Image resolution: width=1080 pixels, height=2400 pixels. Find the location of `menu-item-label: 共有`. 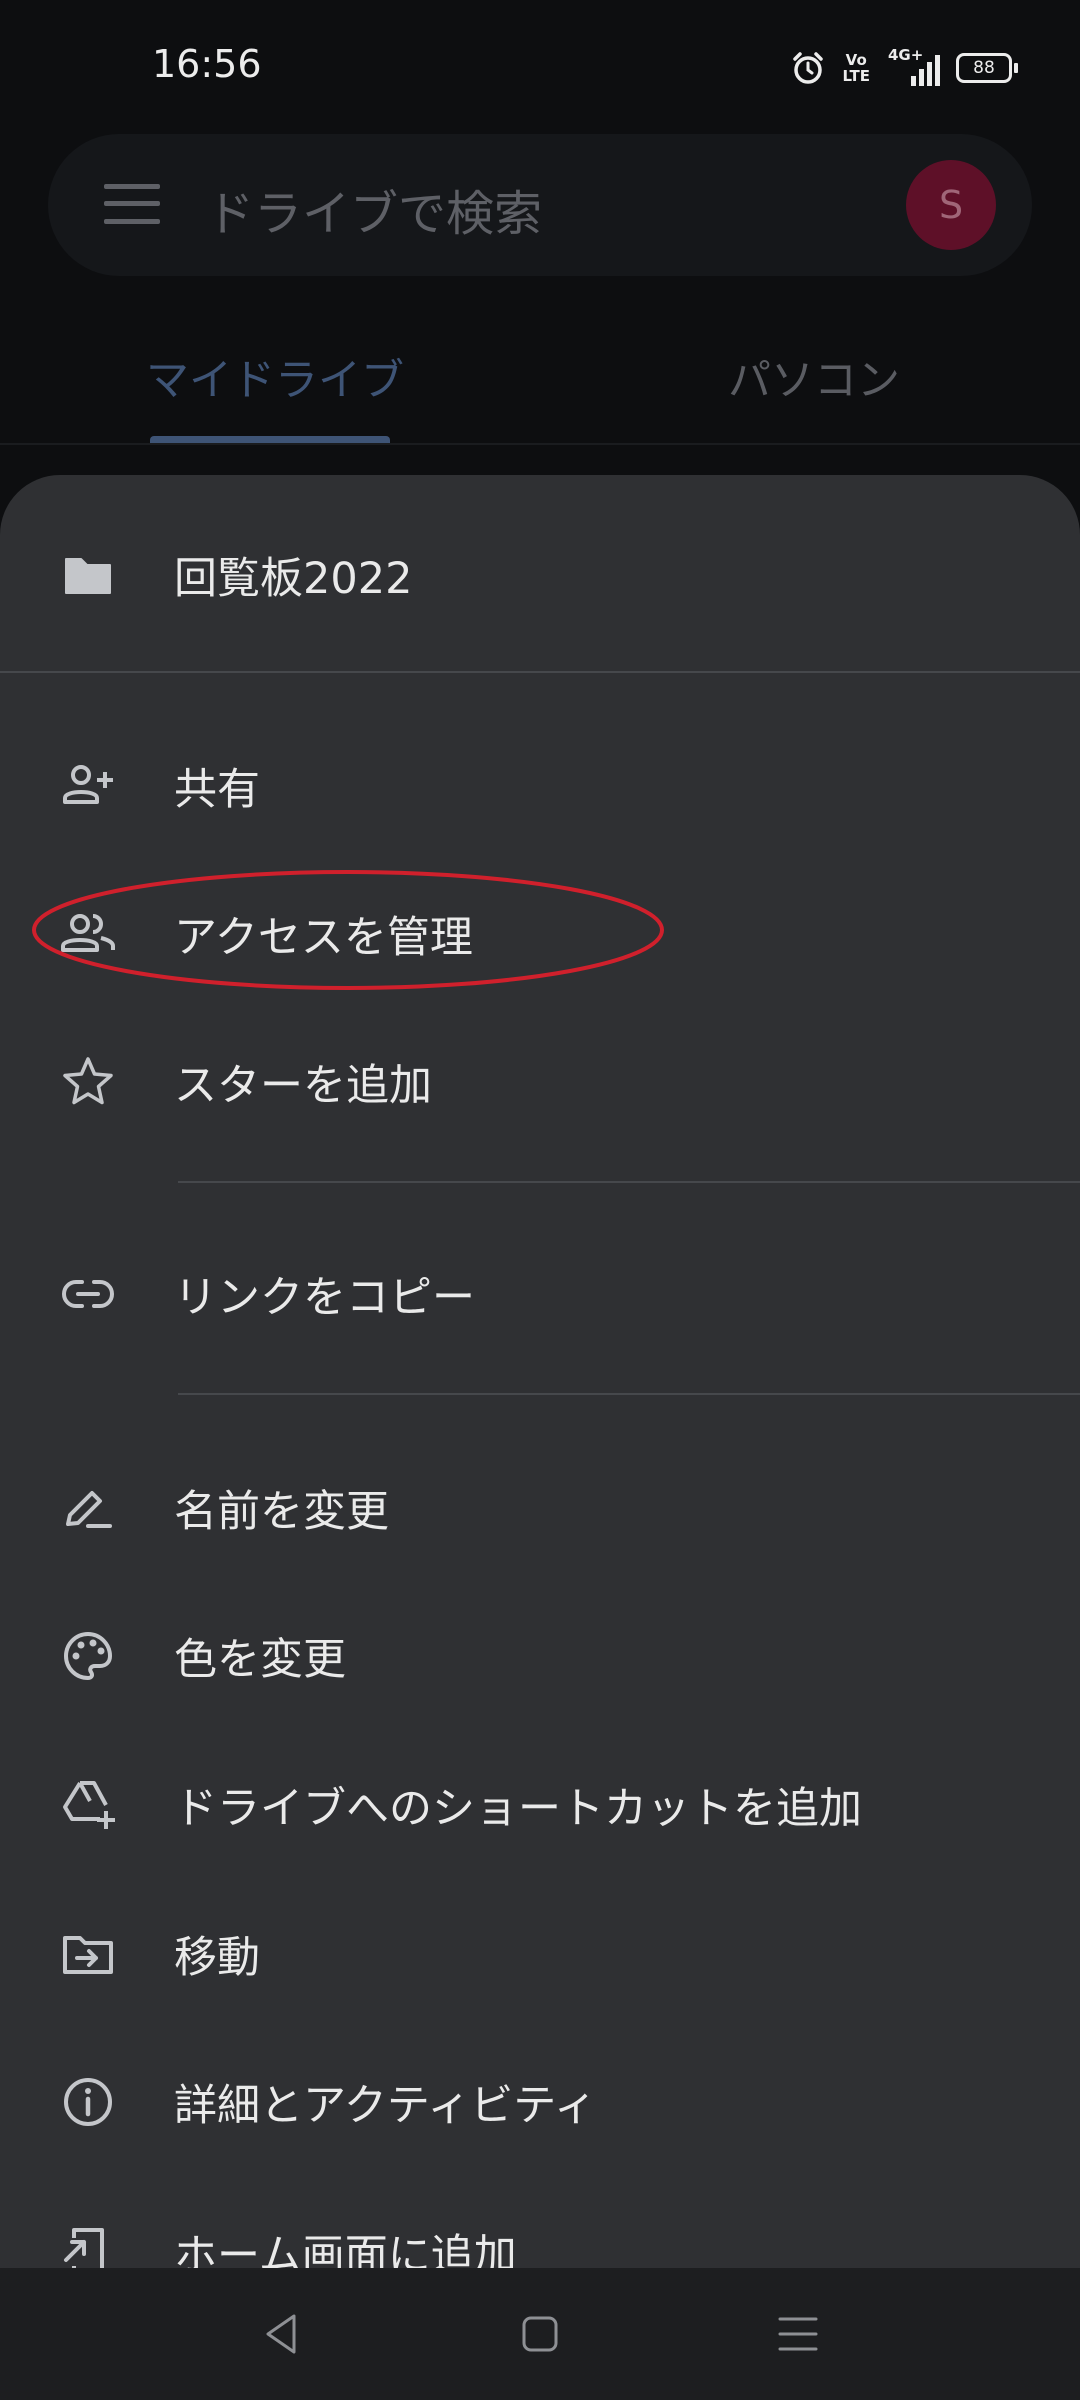

menu-item-label: 共有 is located at coordinates (217, 790).